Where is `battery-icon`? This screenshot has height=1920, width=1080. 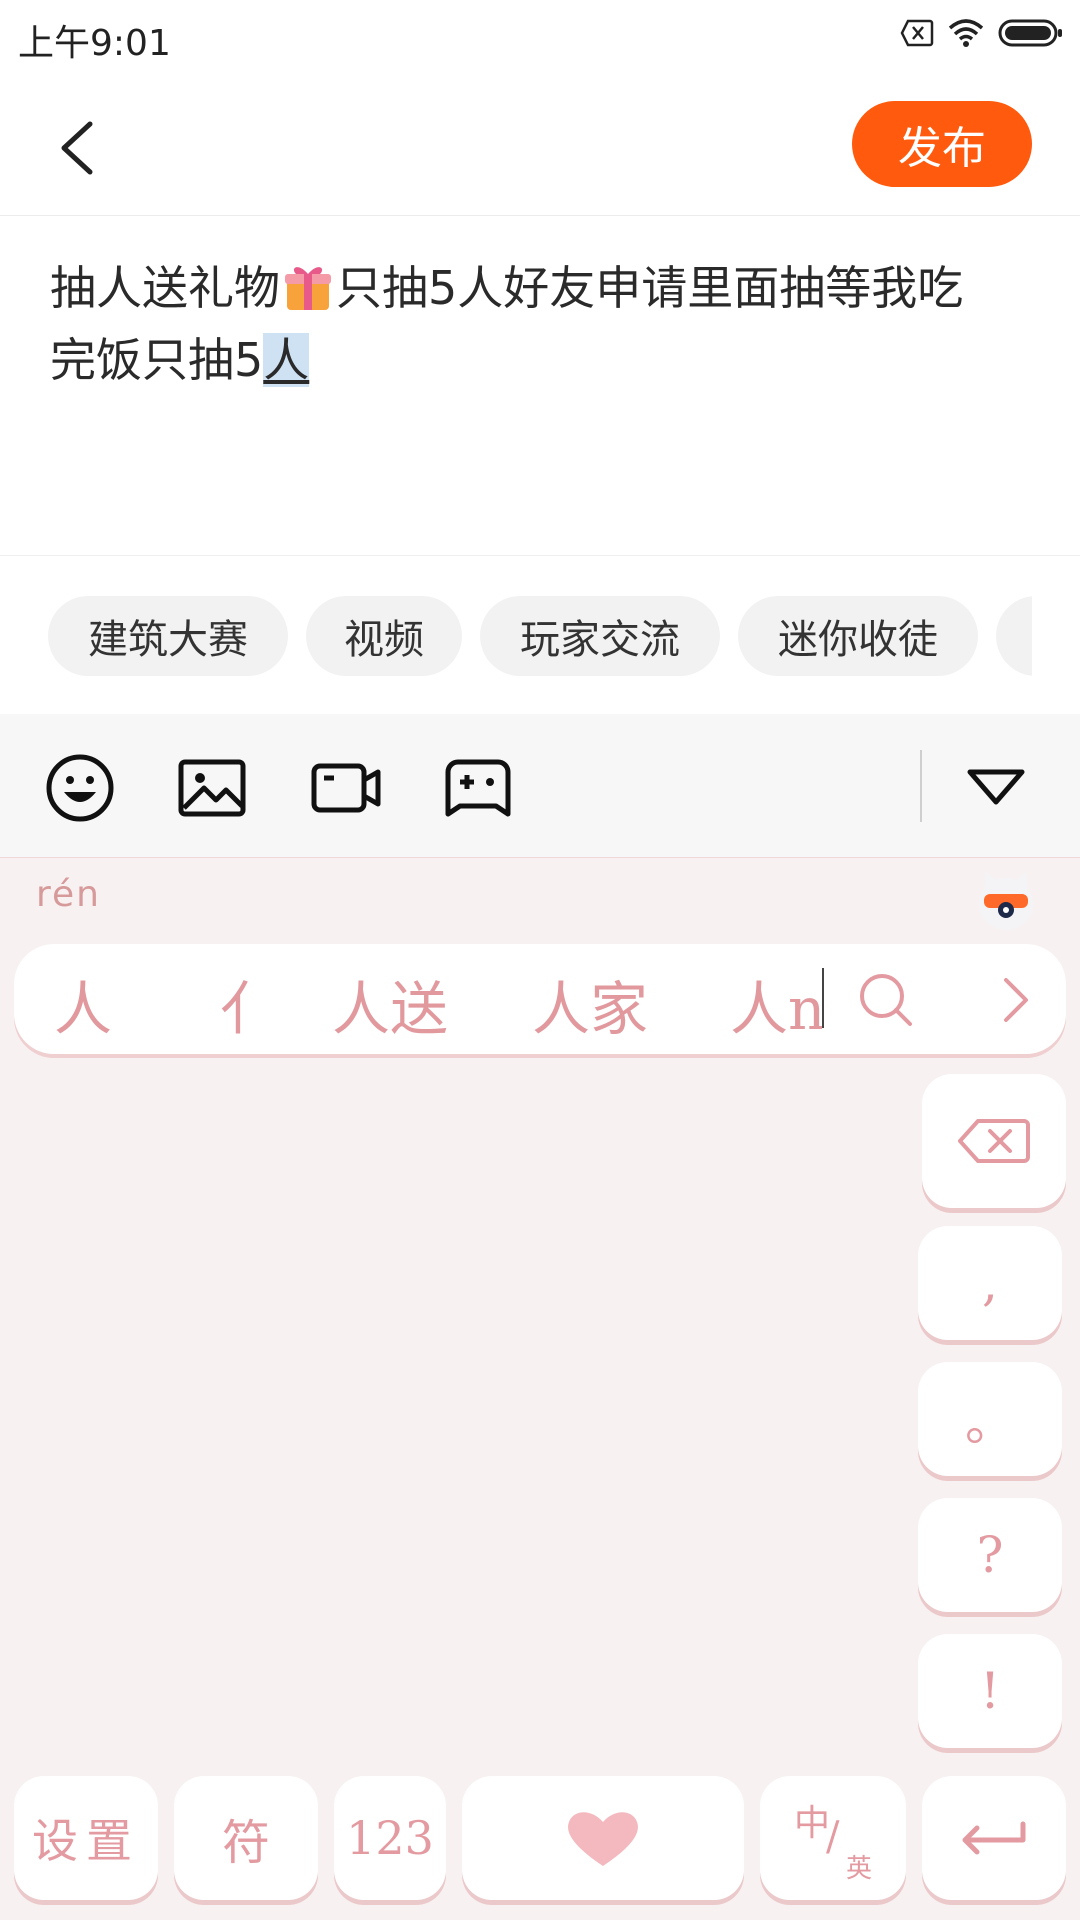 battery-icon is located at coordinates (1030, 33).